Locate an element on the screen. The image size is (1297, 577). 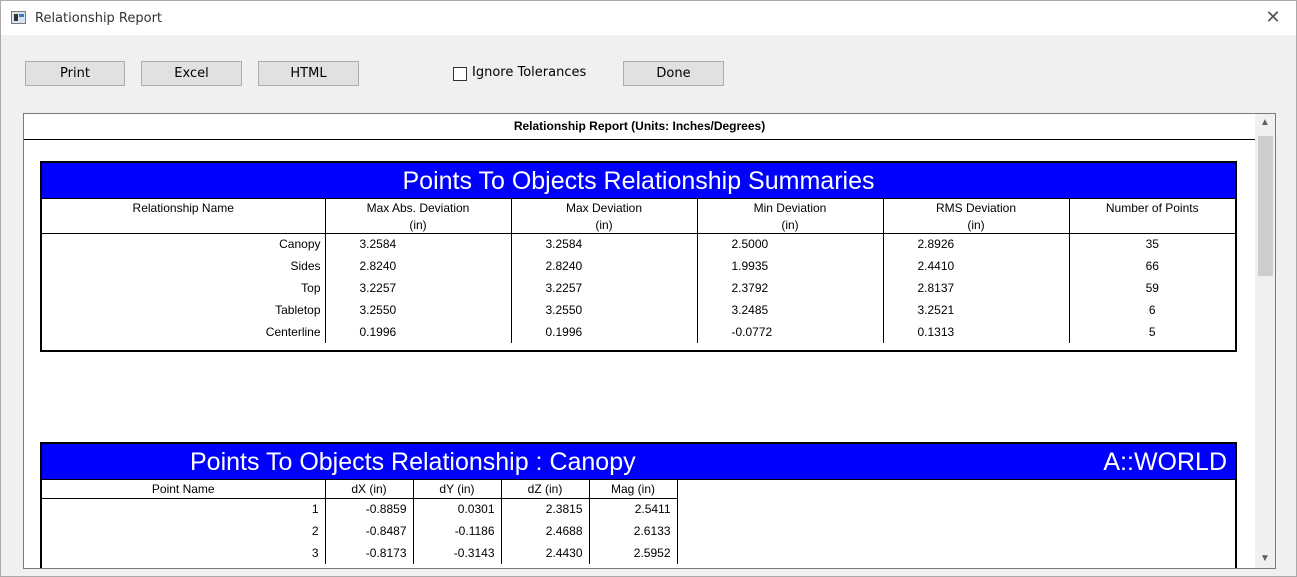
toolbar: Print Excel HTML Ignore Tolerances Done is located at coordinates (648, 68).